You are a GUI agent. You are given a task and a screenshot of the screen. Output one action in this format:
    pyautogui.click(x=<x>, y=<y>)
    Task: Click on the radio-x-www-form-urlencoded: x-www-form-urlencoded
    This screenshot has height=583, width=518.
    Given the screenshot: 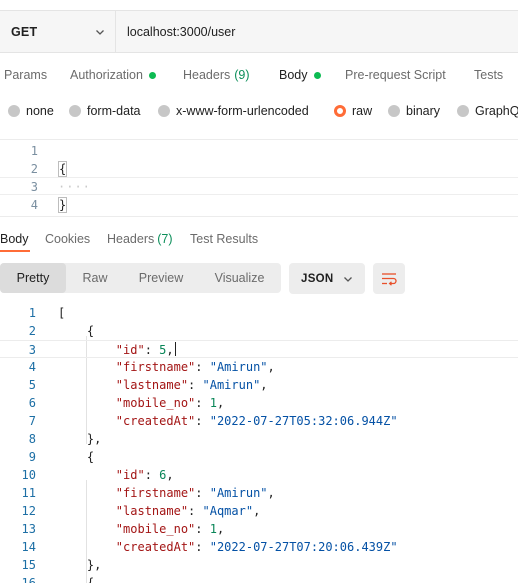 What is the action you would take?
    pyautogui.click(x=233, y=111)
    